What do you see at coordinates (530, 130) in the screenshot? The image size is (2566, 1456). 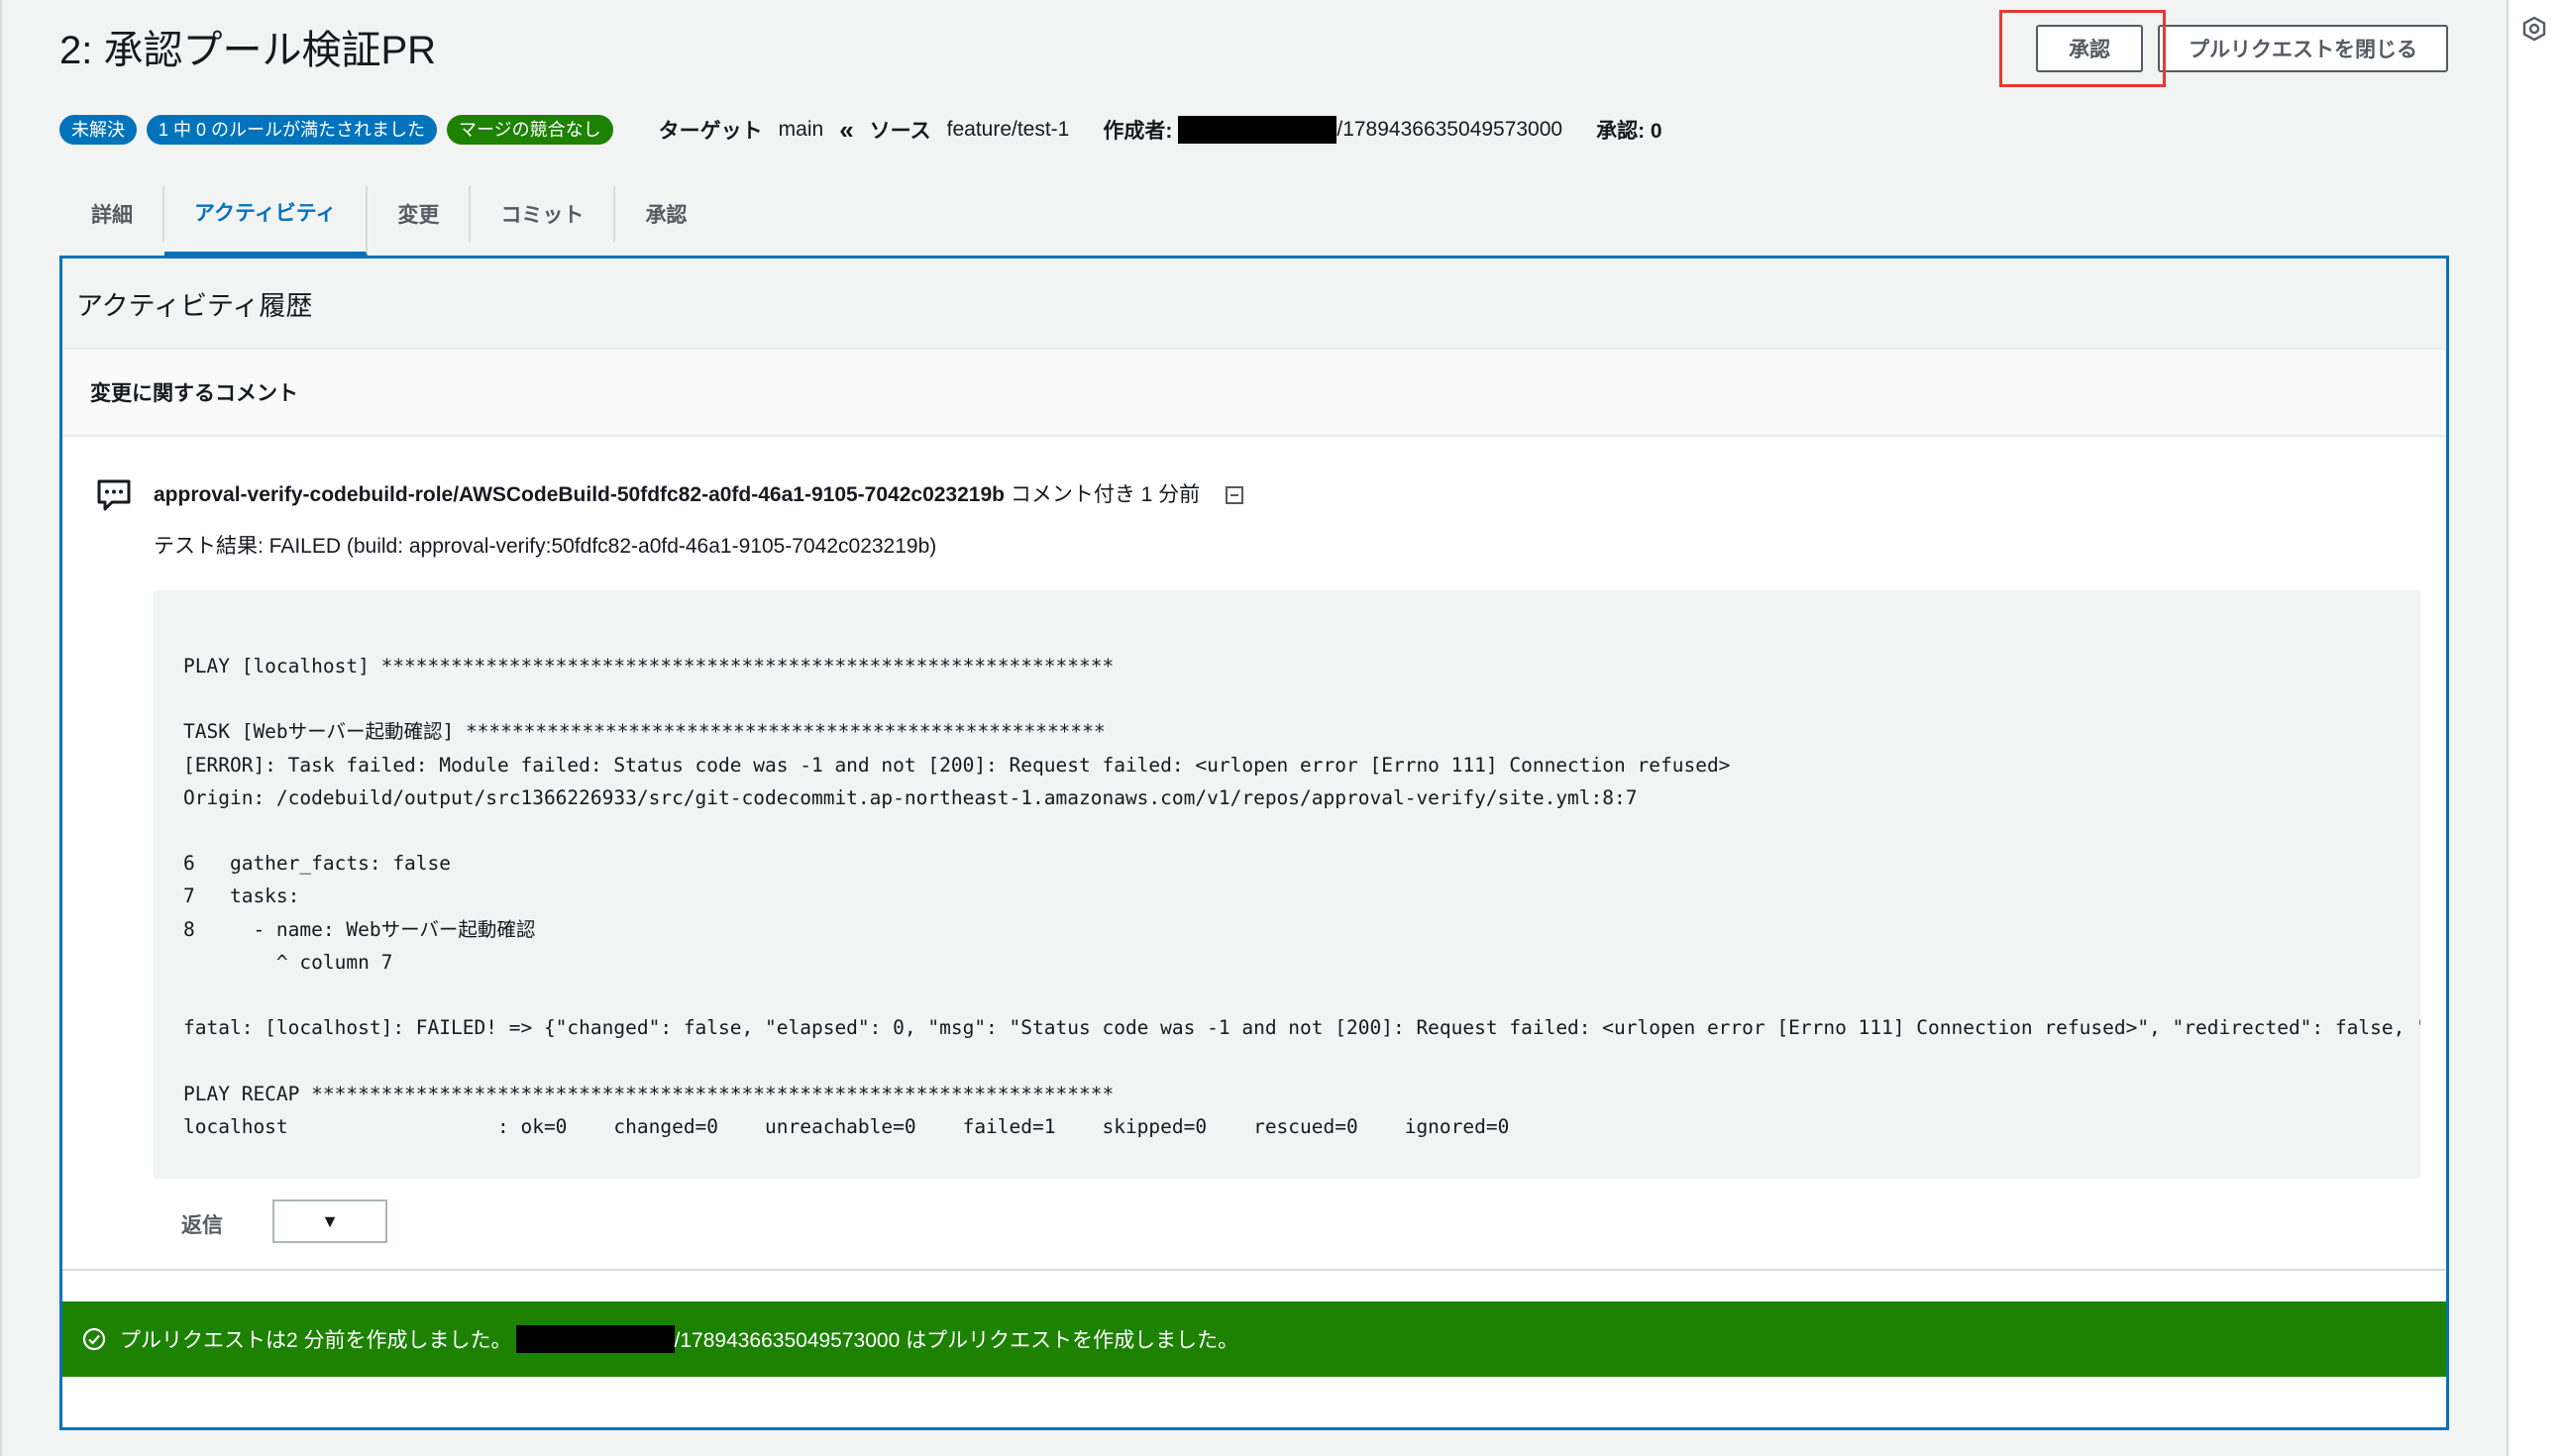 I see `merge-conflict-badge: マージの競合なし` at bounding box center [530, 130].